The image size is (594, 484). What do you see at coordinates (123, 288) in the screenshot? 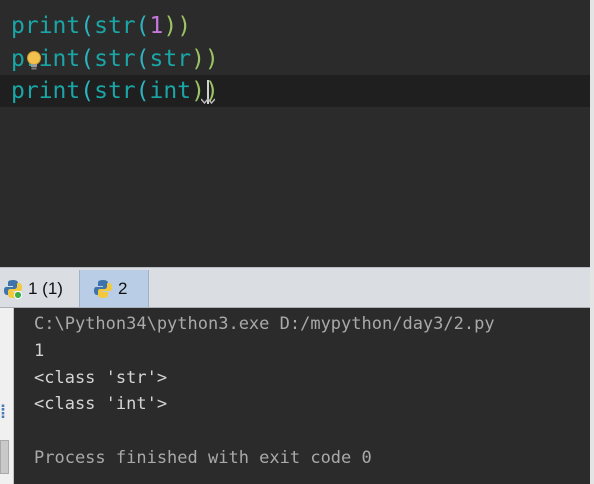
I see `tab-label: 2` at bounding box center [123, 288].